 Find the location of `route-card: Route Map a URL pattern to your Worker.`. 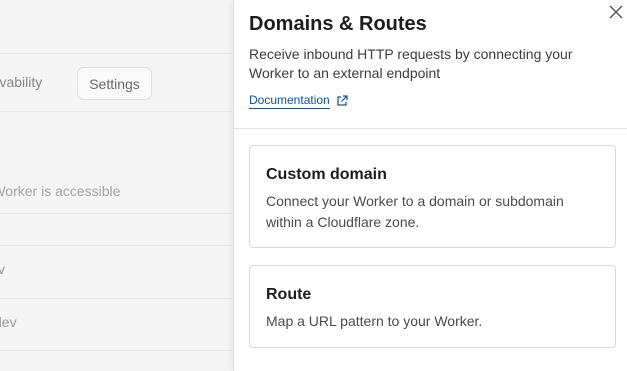

route-card: Route Map a URL pattern to your Worker. is located at coordinates (432, 306).